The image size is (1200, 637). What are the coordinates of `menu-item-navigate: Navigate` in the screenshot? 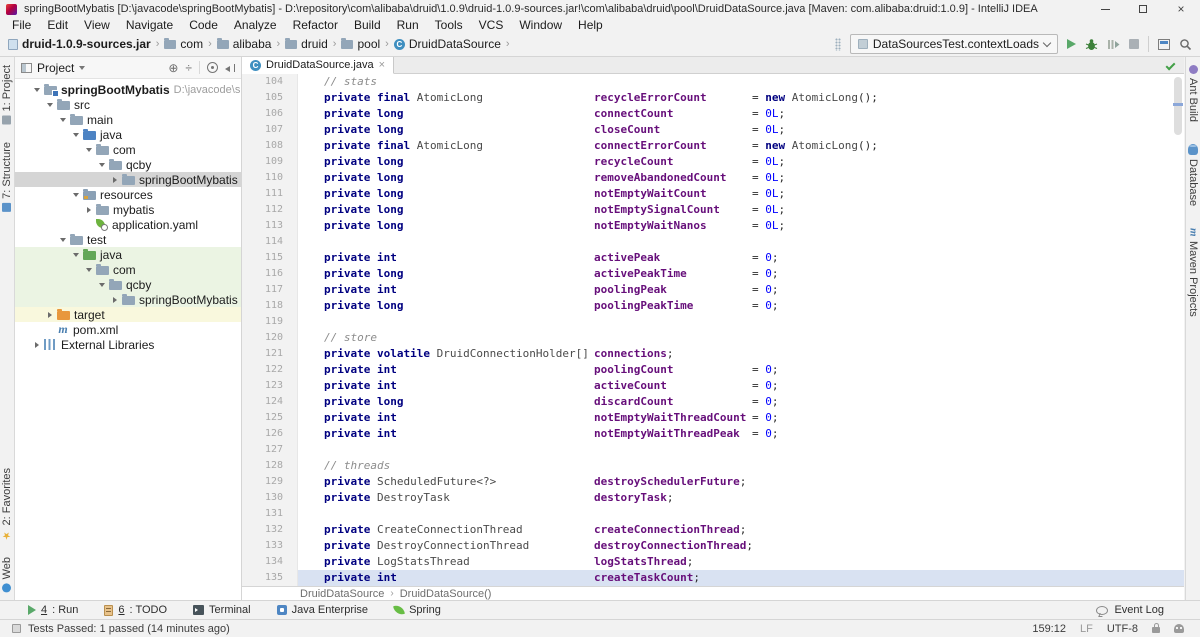 It's located at (149, 25).